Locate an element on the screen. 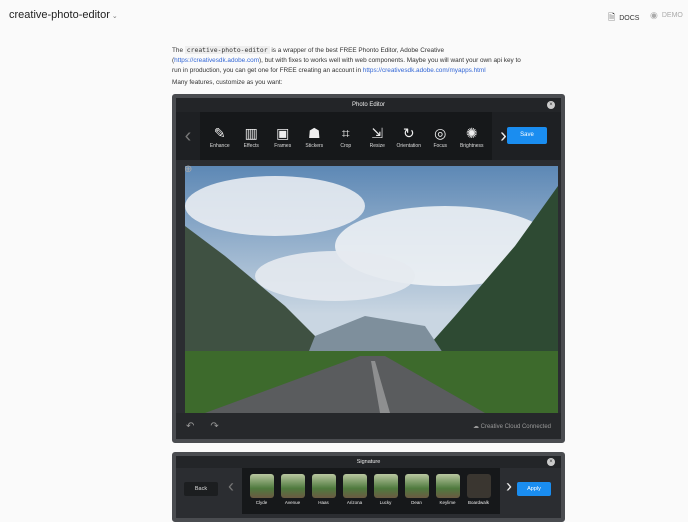 The height and width of the screenshot is (522, 688). filter-lucky: Lucky is located at coordinates (385, 494).